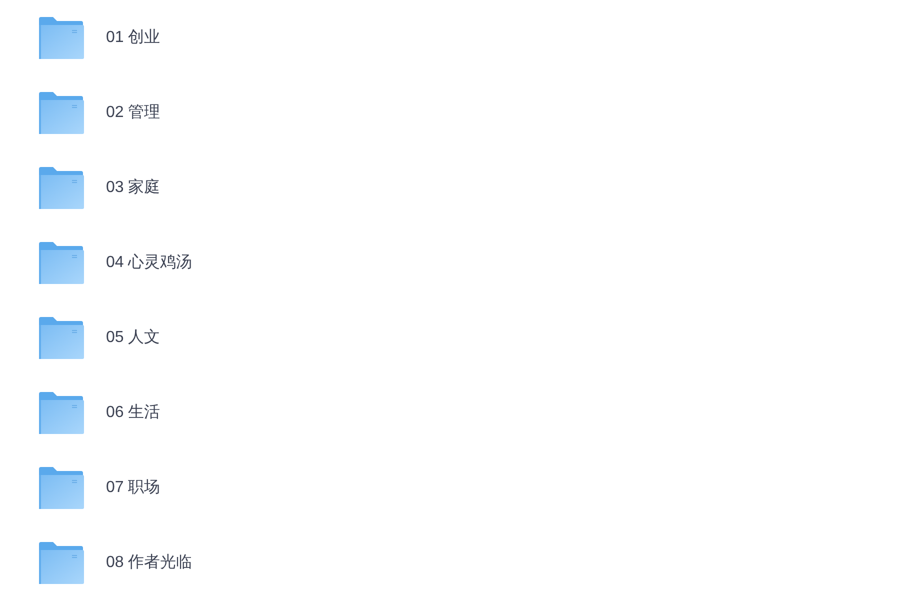 The height and width of the screenshot is (589, 919). What do you see at coordinates (133, 38) in the screenshot?
I see `folder-name: 01 创业` at bounding box center [133, 38].